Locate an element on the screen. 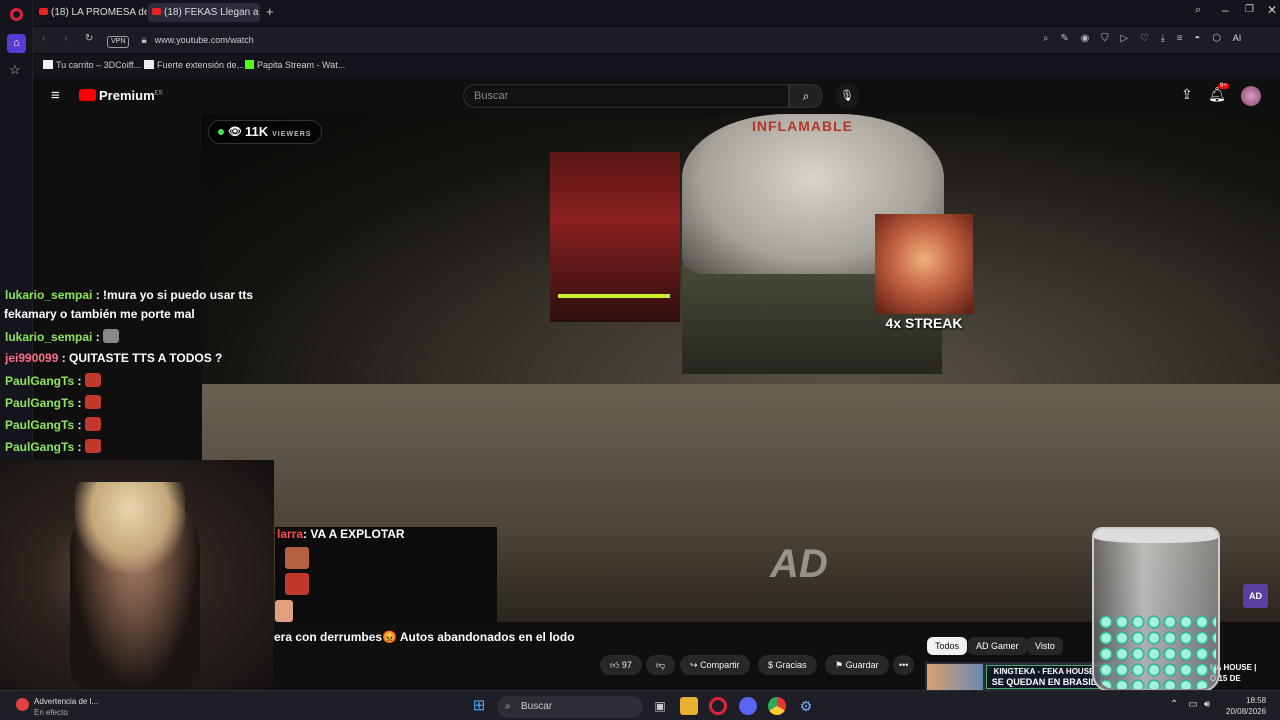 The width and height of the screenshot is (1280, 720). kick-icon is located at coordinates (249, 64).